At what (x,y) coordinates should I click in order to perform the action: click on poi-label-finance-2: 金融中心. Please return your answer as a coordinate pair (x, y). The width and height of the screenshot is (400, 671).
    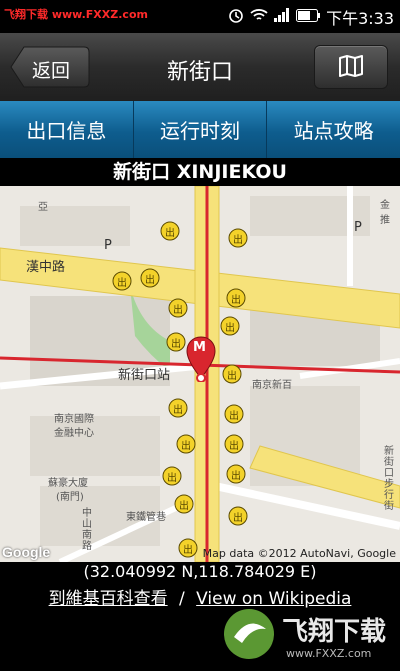
    Looking at the image, I should click on (74, 433).